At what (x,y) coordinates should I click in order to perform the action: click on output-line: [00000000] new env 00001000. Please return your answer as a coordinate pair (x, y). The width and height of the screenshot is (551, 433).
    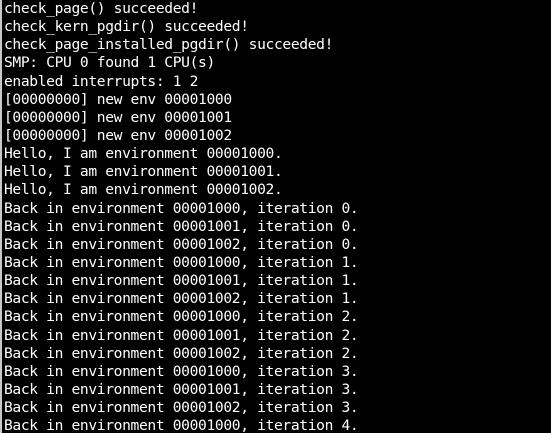
    Looking at the image, I should click on (118, 99).